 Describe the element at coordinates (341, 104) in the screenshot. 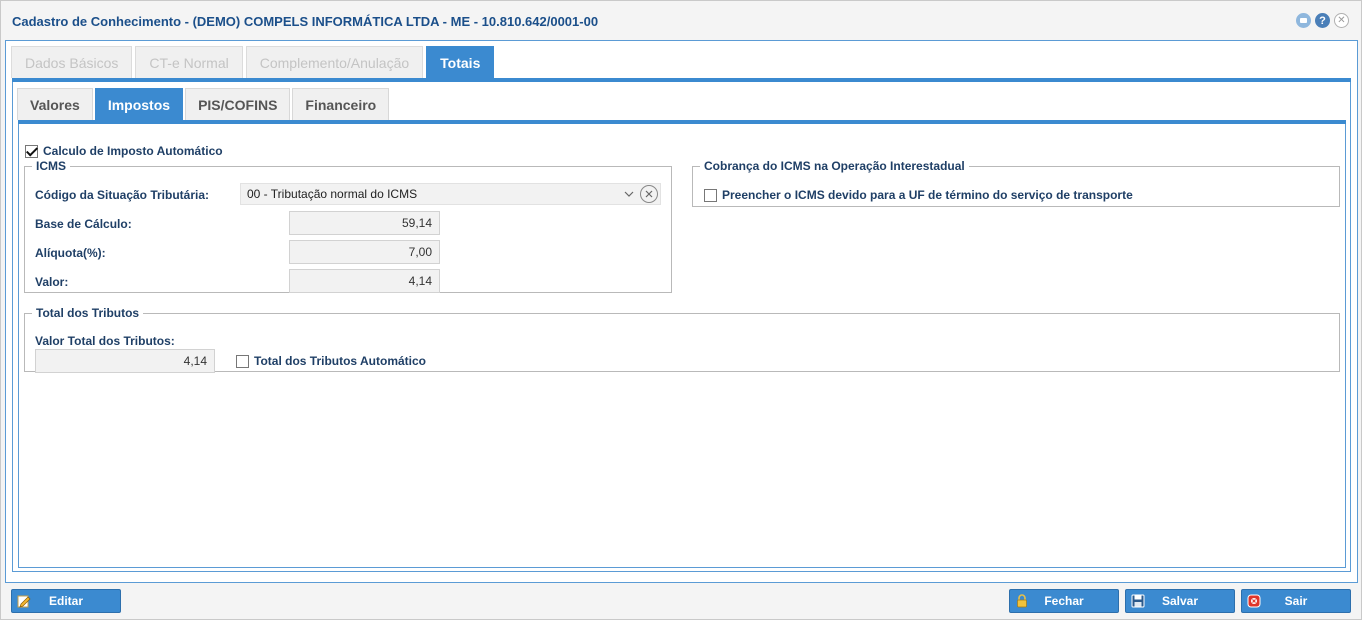

I see `tab-financeiro: Financeiro` at that location.